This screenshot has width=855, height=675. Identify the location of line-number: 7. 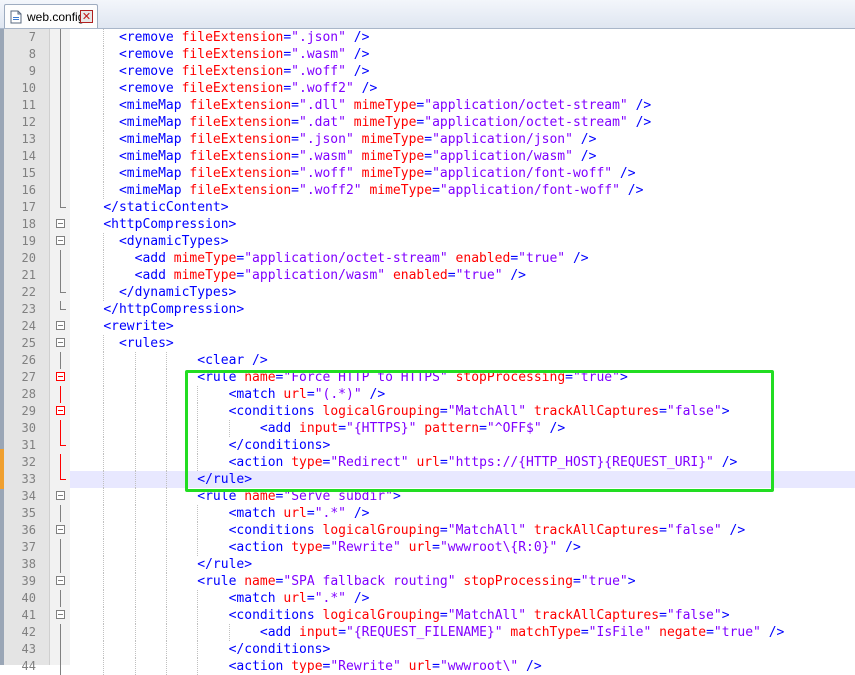
(32, 37).